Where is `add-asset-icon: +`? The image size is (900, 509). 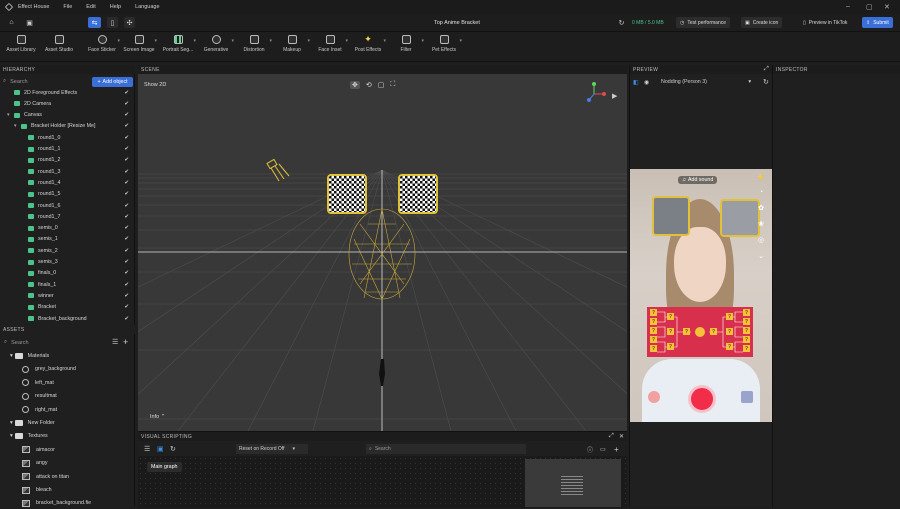 add-asset-icon: + is located at coordinates (125, 342).